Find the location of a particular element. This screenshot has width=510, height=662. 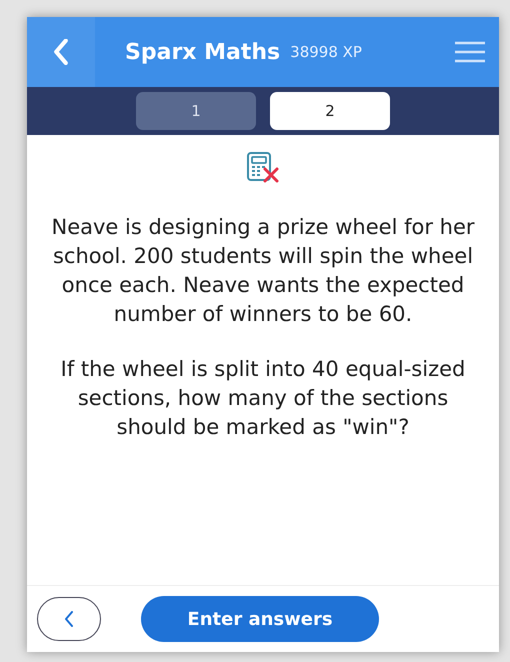

previous-button is located at coordinates (69, 619).